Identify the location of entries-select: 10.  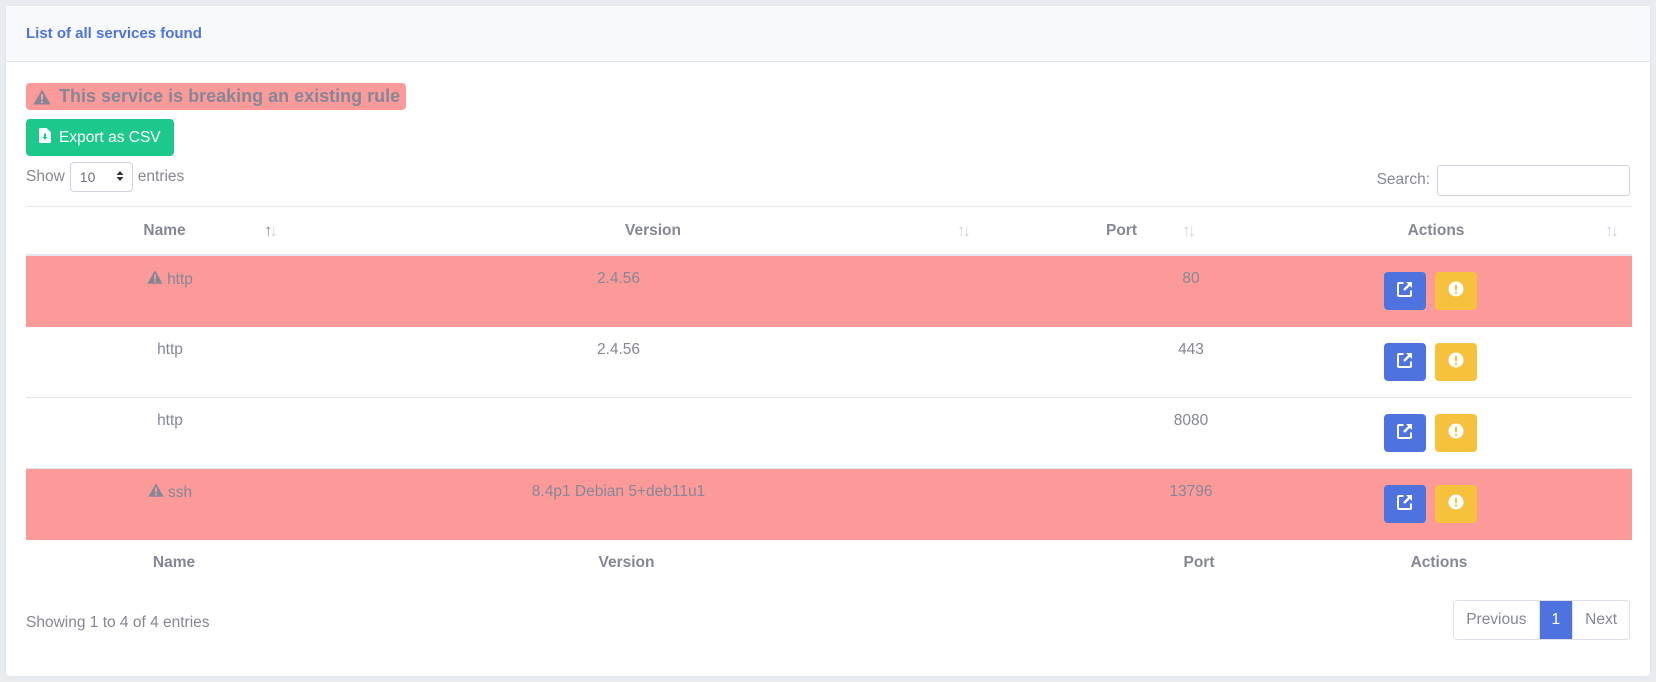
(101, 177).